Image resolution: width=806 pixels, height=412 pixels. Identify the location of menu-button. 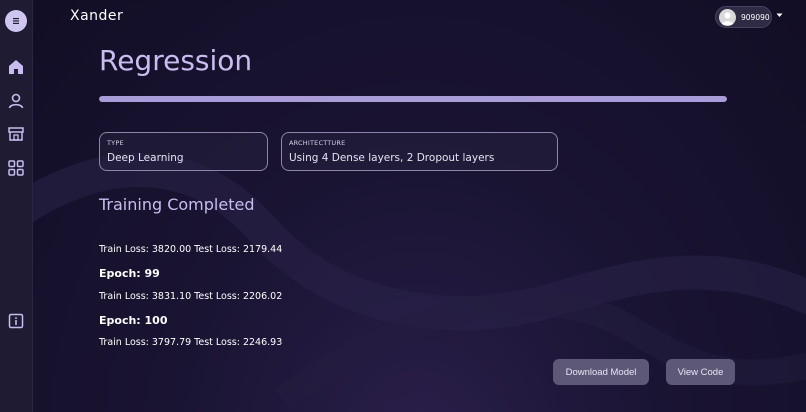
(16, 21).